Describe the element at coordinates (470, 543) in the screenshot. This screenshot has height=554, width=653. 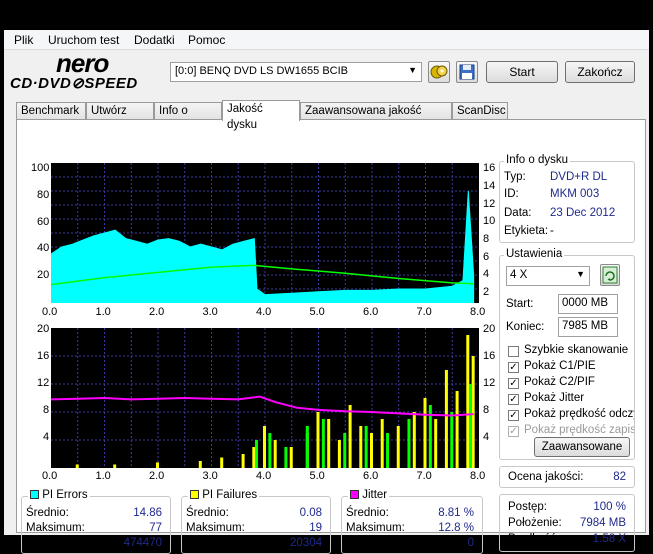
I see `stat-value: 0` at that location.